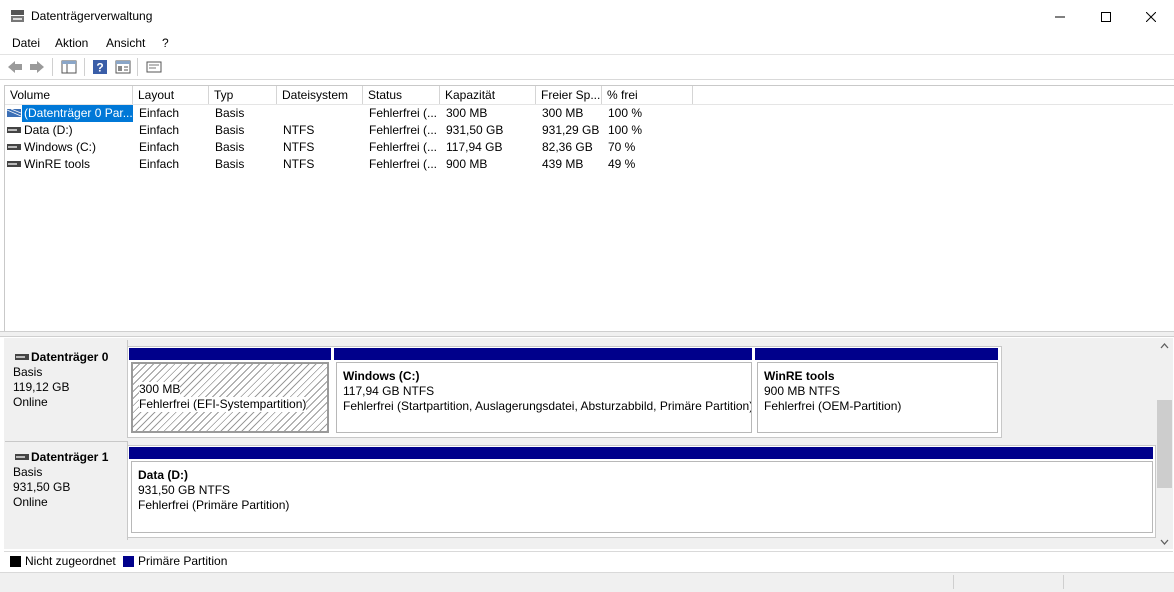 This screenshot has height=592, width=1174. I want to click on legend-swatch-primary, so click(128, 561).